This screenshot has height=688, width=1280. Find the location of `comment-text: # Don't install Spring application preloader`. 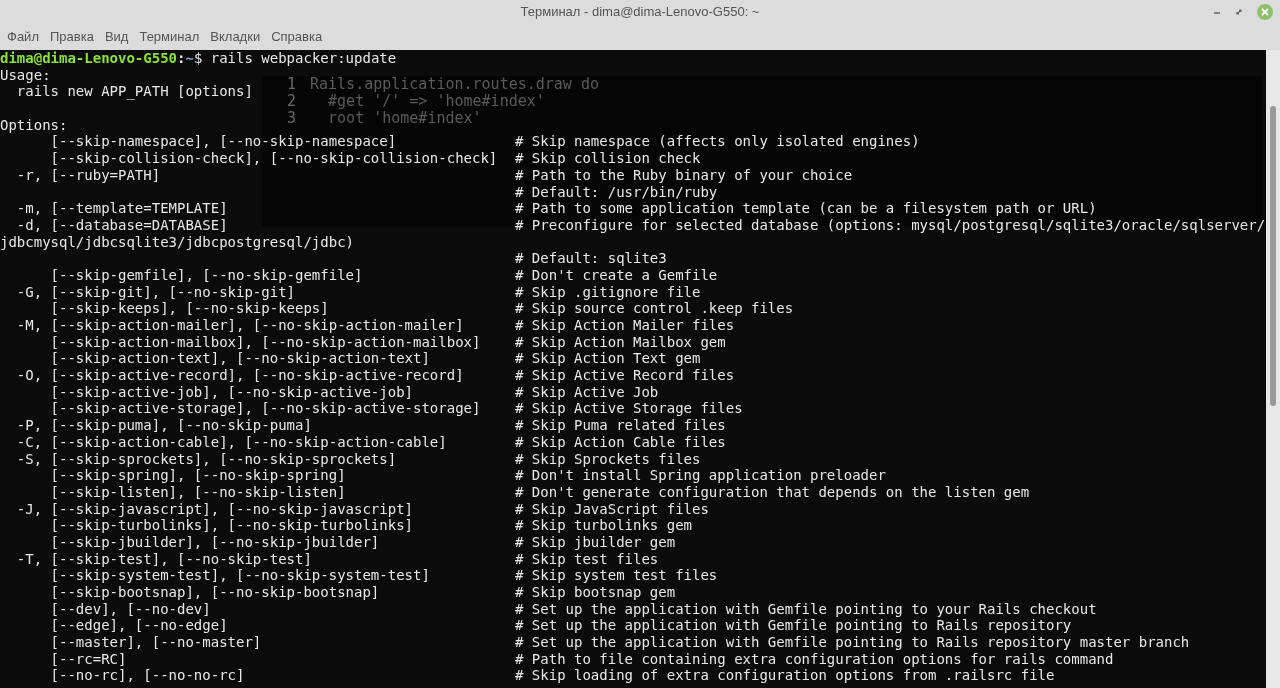

comment-text: # Don't install Spring application preloader is located at coordinates (700, 475).